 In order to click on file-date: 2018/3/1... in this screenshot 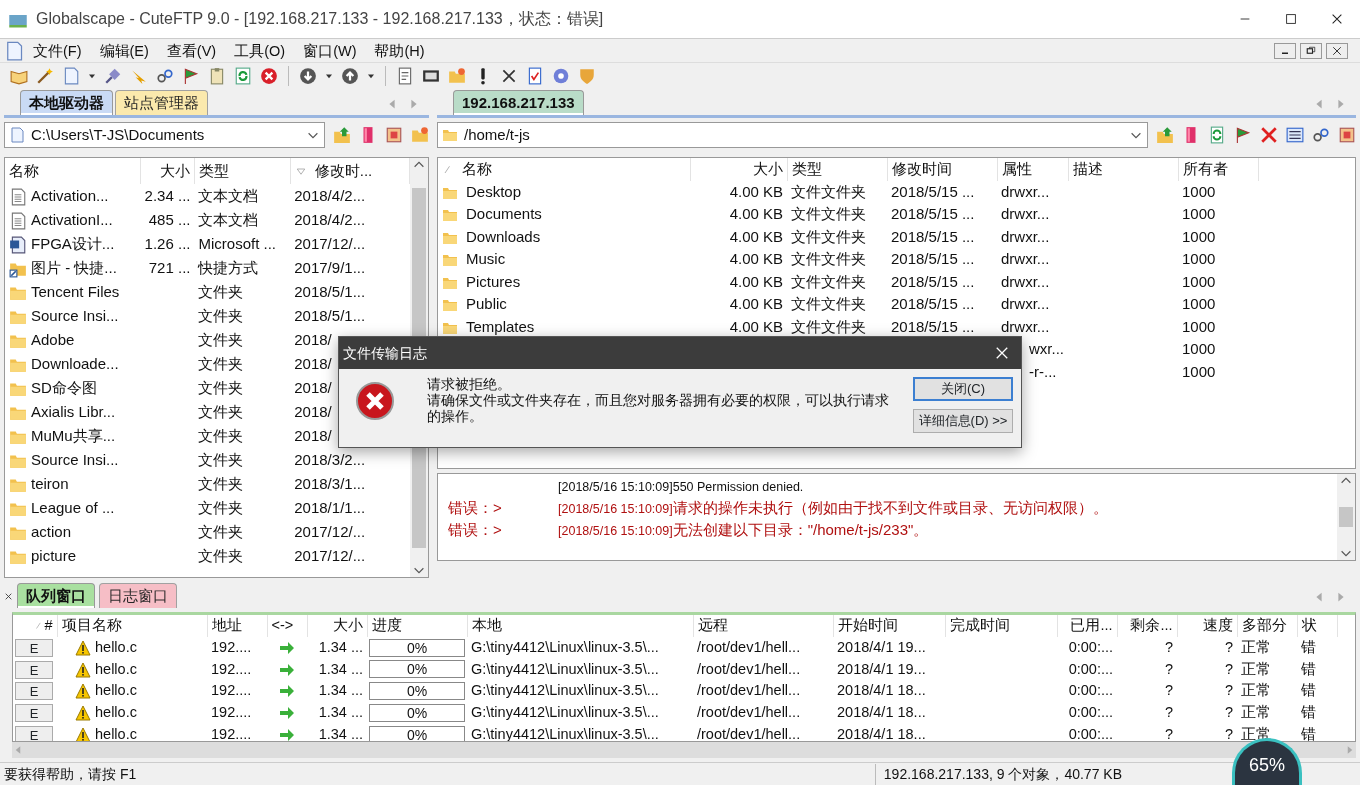, I will do `click(330, 483)`.